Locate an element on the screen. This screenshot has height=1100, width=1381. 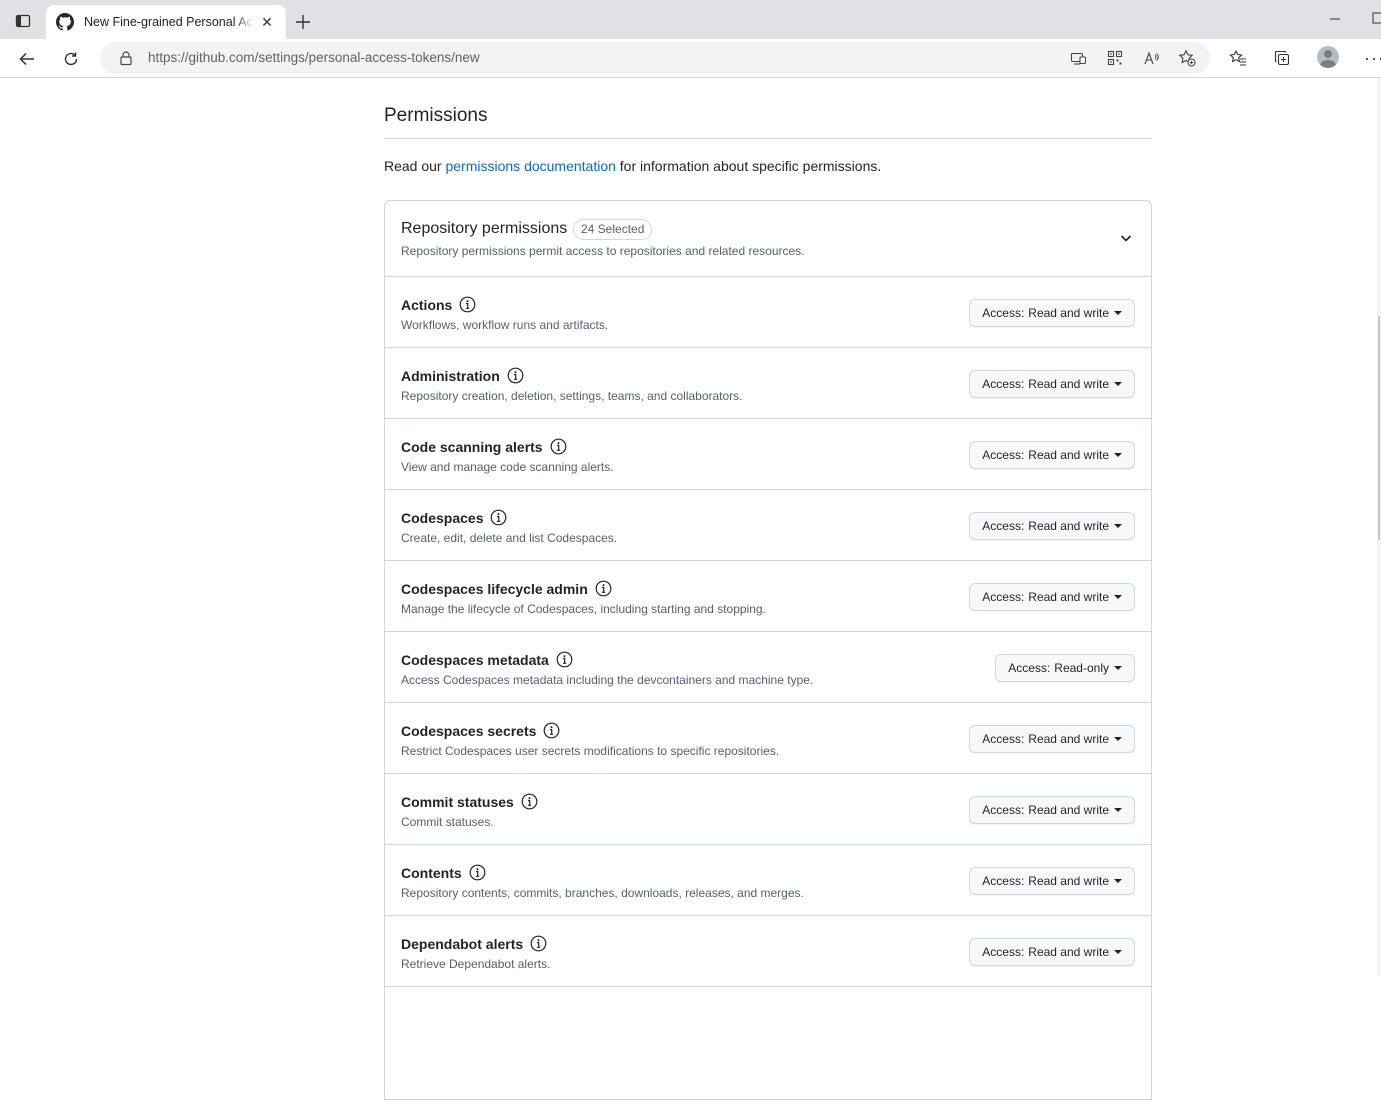
favorites-icon is located at coordinates (1238, 58).